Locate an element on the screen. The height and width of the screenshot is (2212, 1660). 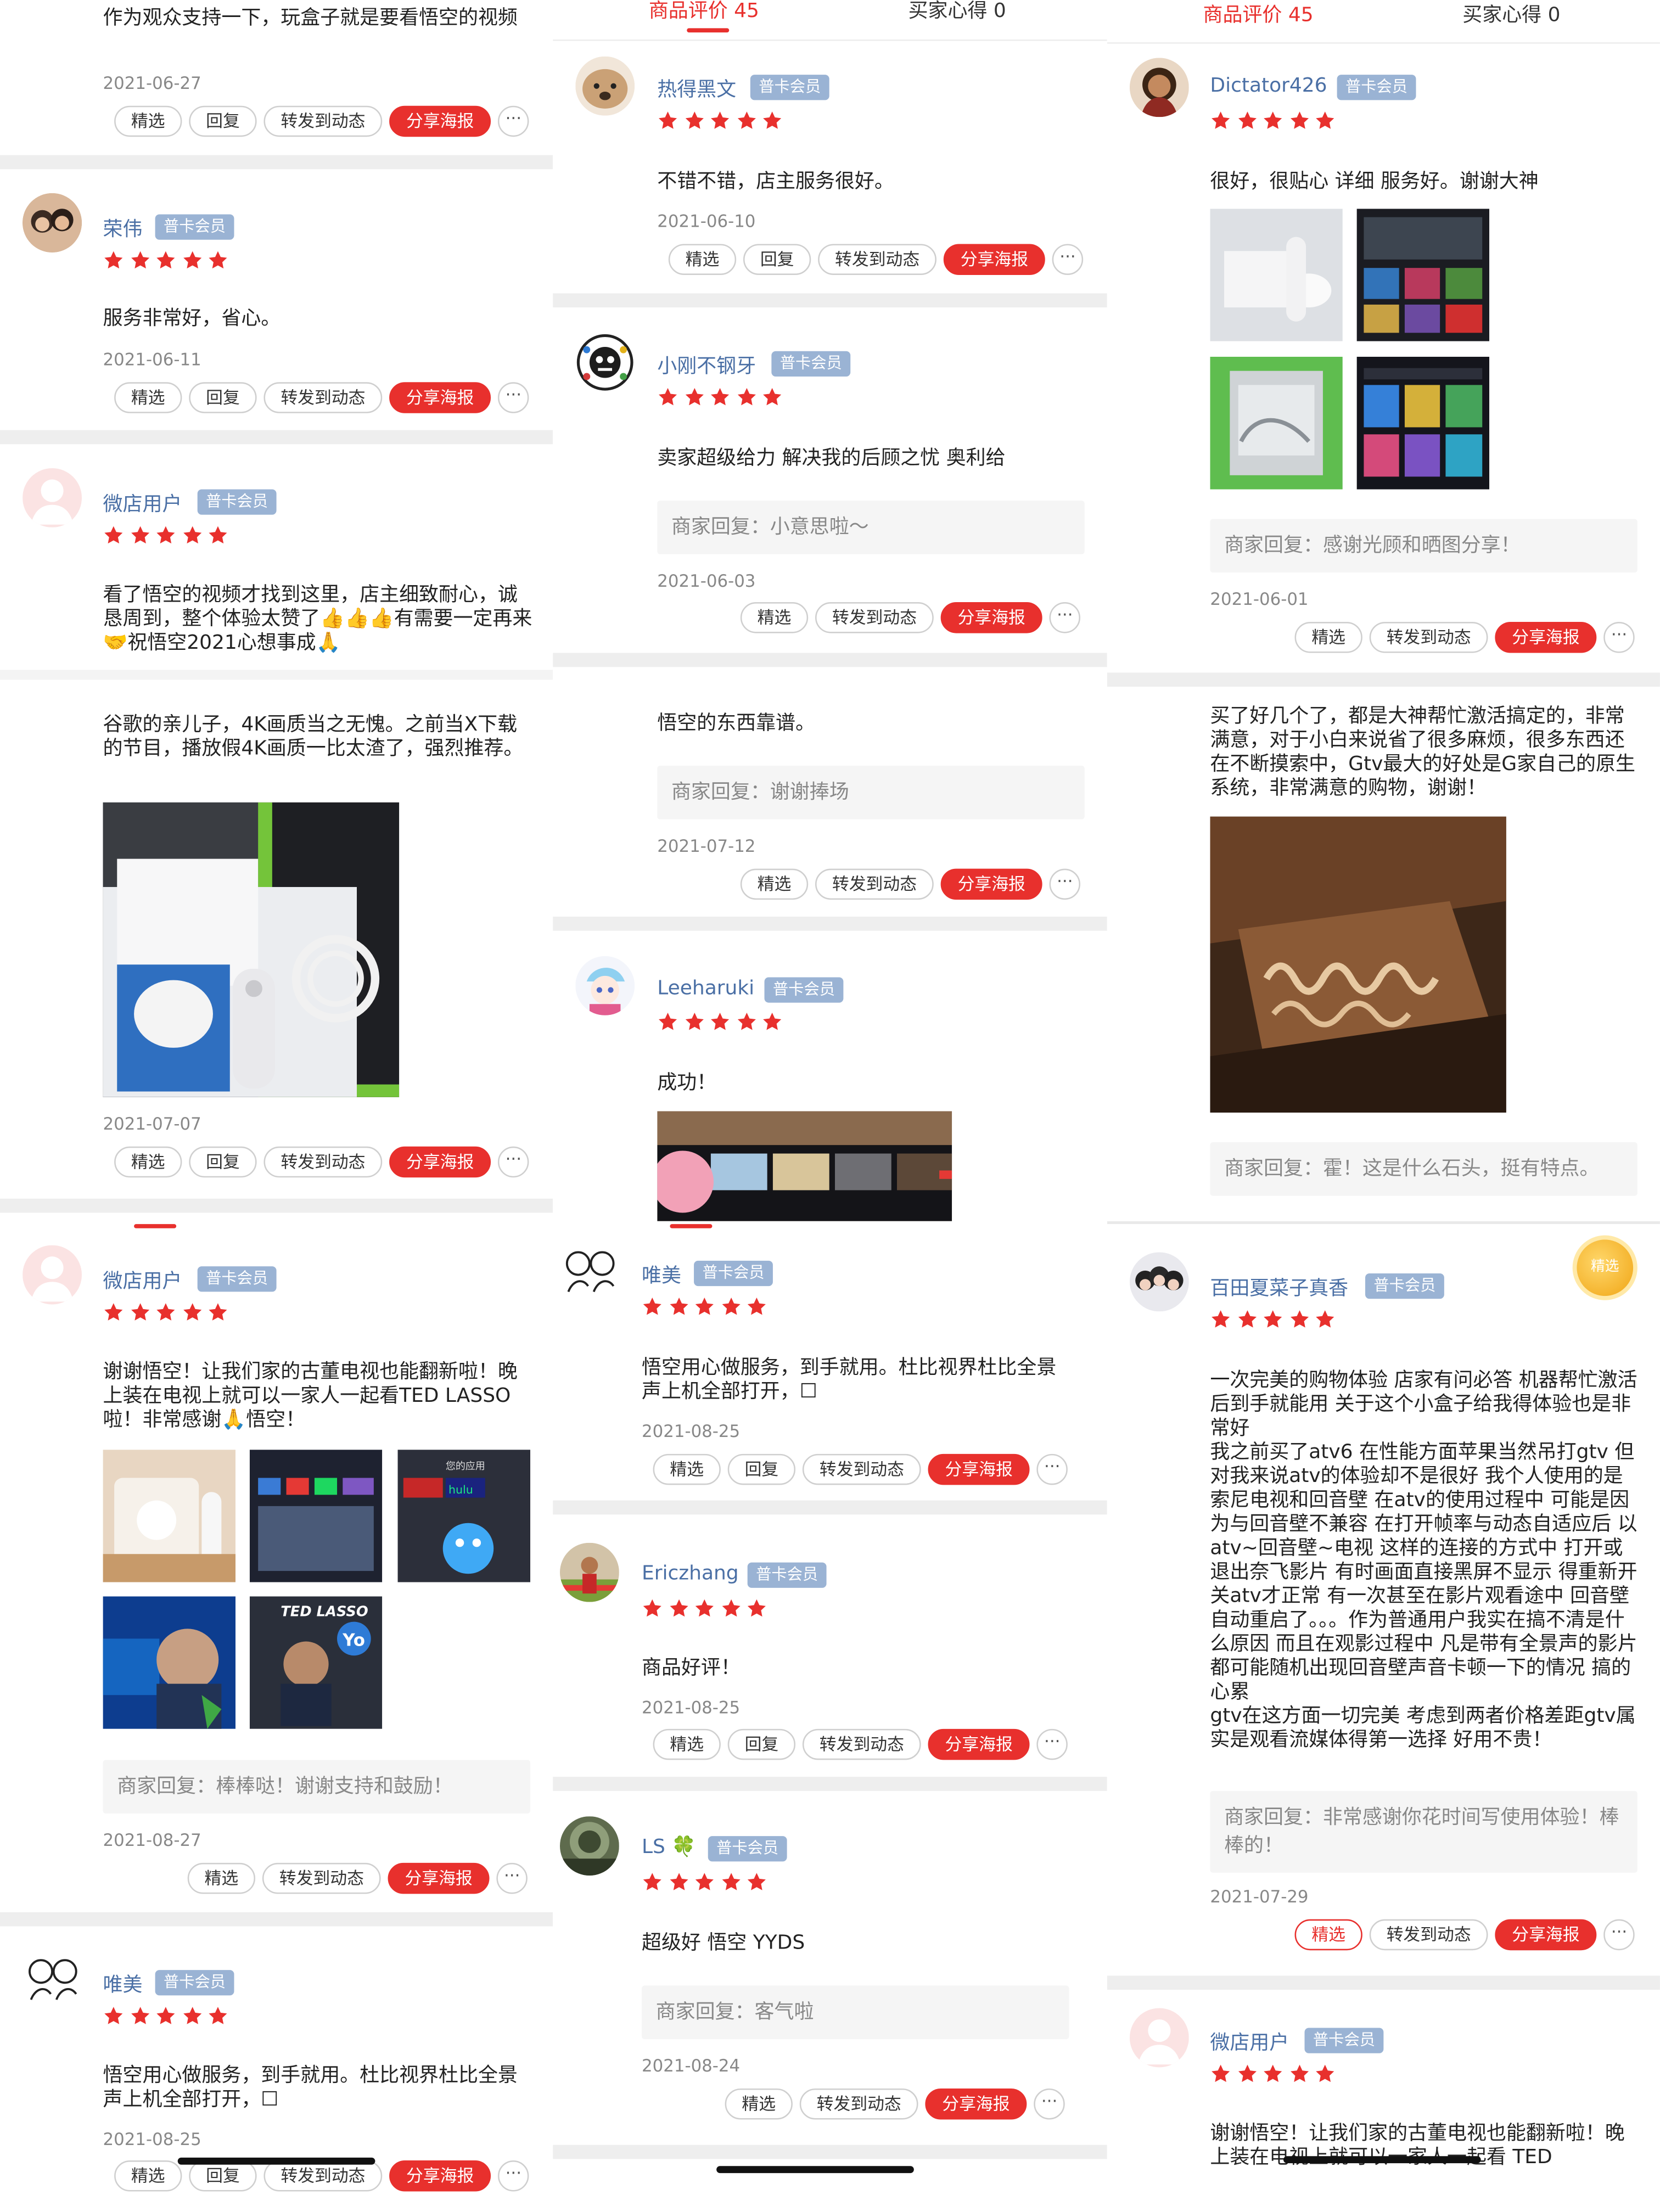
username: 荣伟 is located at coordinates (123, 229).